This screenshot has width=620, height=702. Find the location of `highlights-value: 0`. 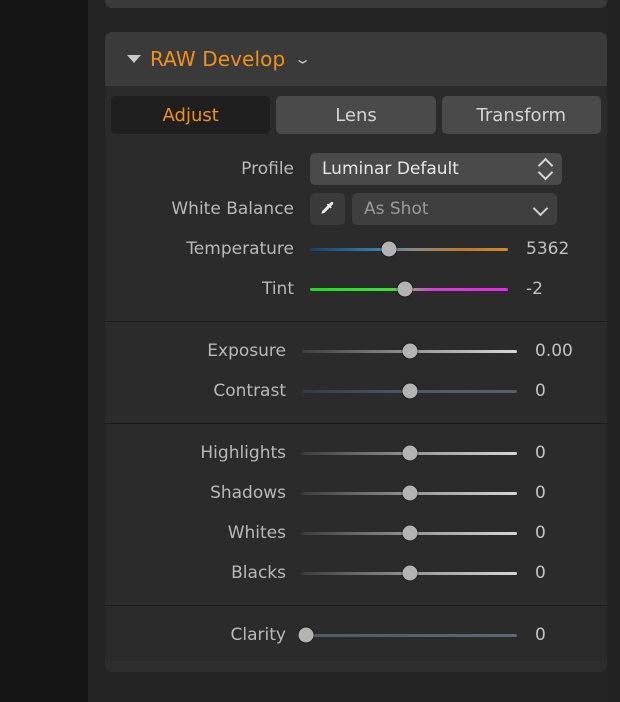

highlights-value: 0 is located at coordinates (540, 453).